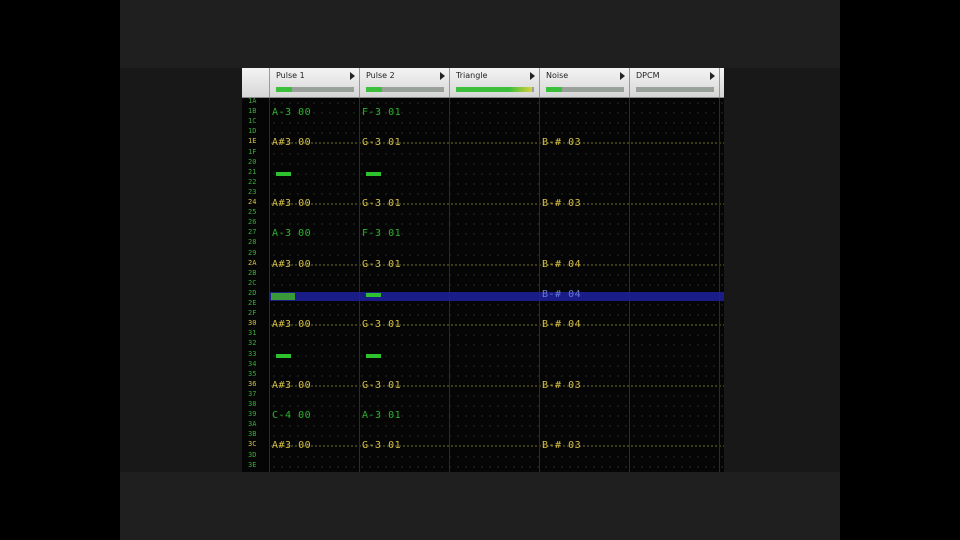 This screenshot has width=960, height=540. I want to click on row-number: 25, so click(258, 212).